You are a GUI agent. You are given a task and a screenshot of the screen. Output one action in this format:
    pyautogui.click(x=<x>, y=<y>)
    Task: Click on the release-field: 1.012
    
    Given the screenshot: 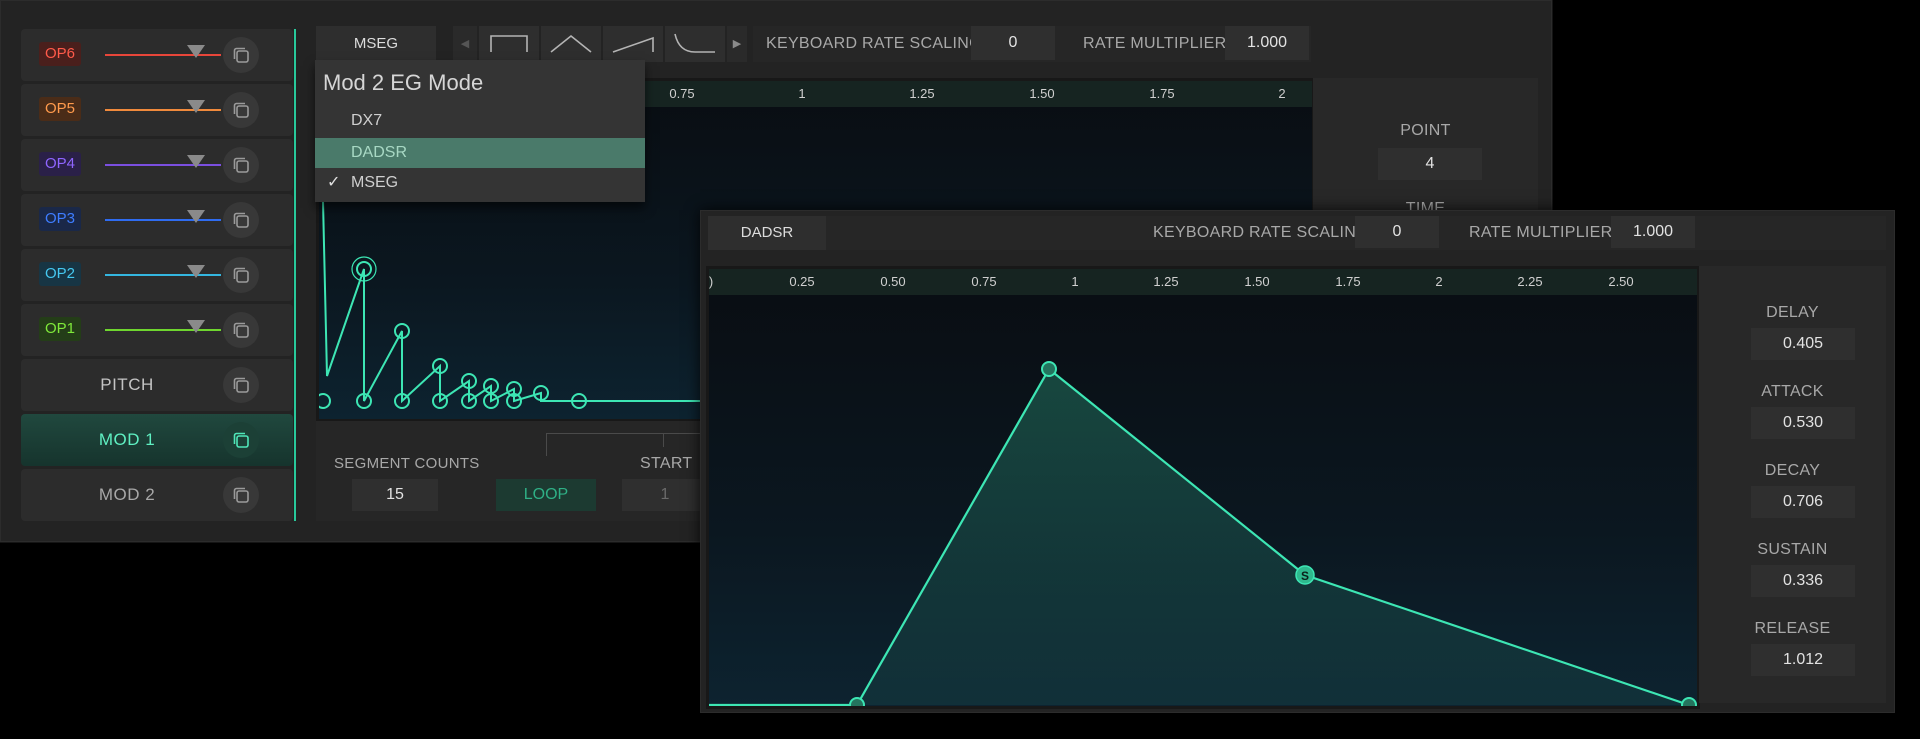 What is the action you would take?
    pyautogui.click(x=1803, y=660)
    